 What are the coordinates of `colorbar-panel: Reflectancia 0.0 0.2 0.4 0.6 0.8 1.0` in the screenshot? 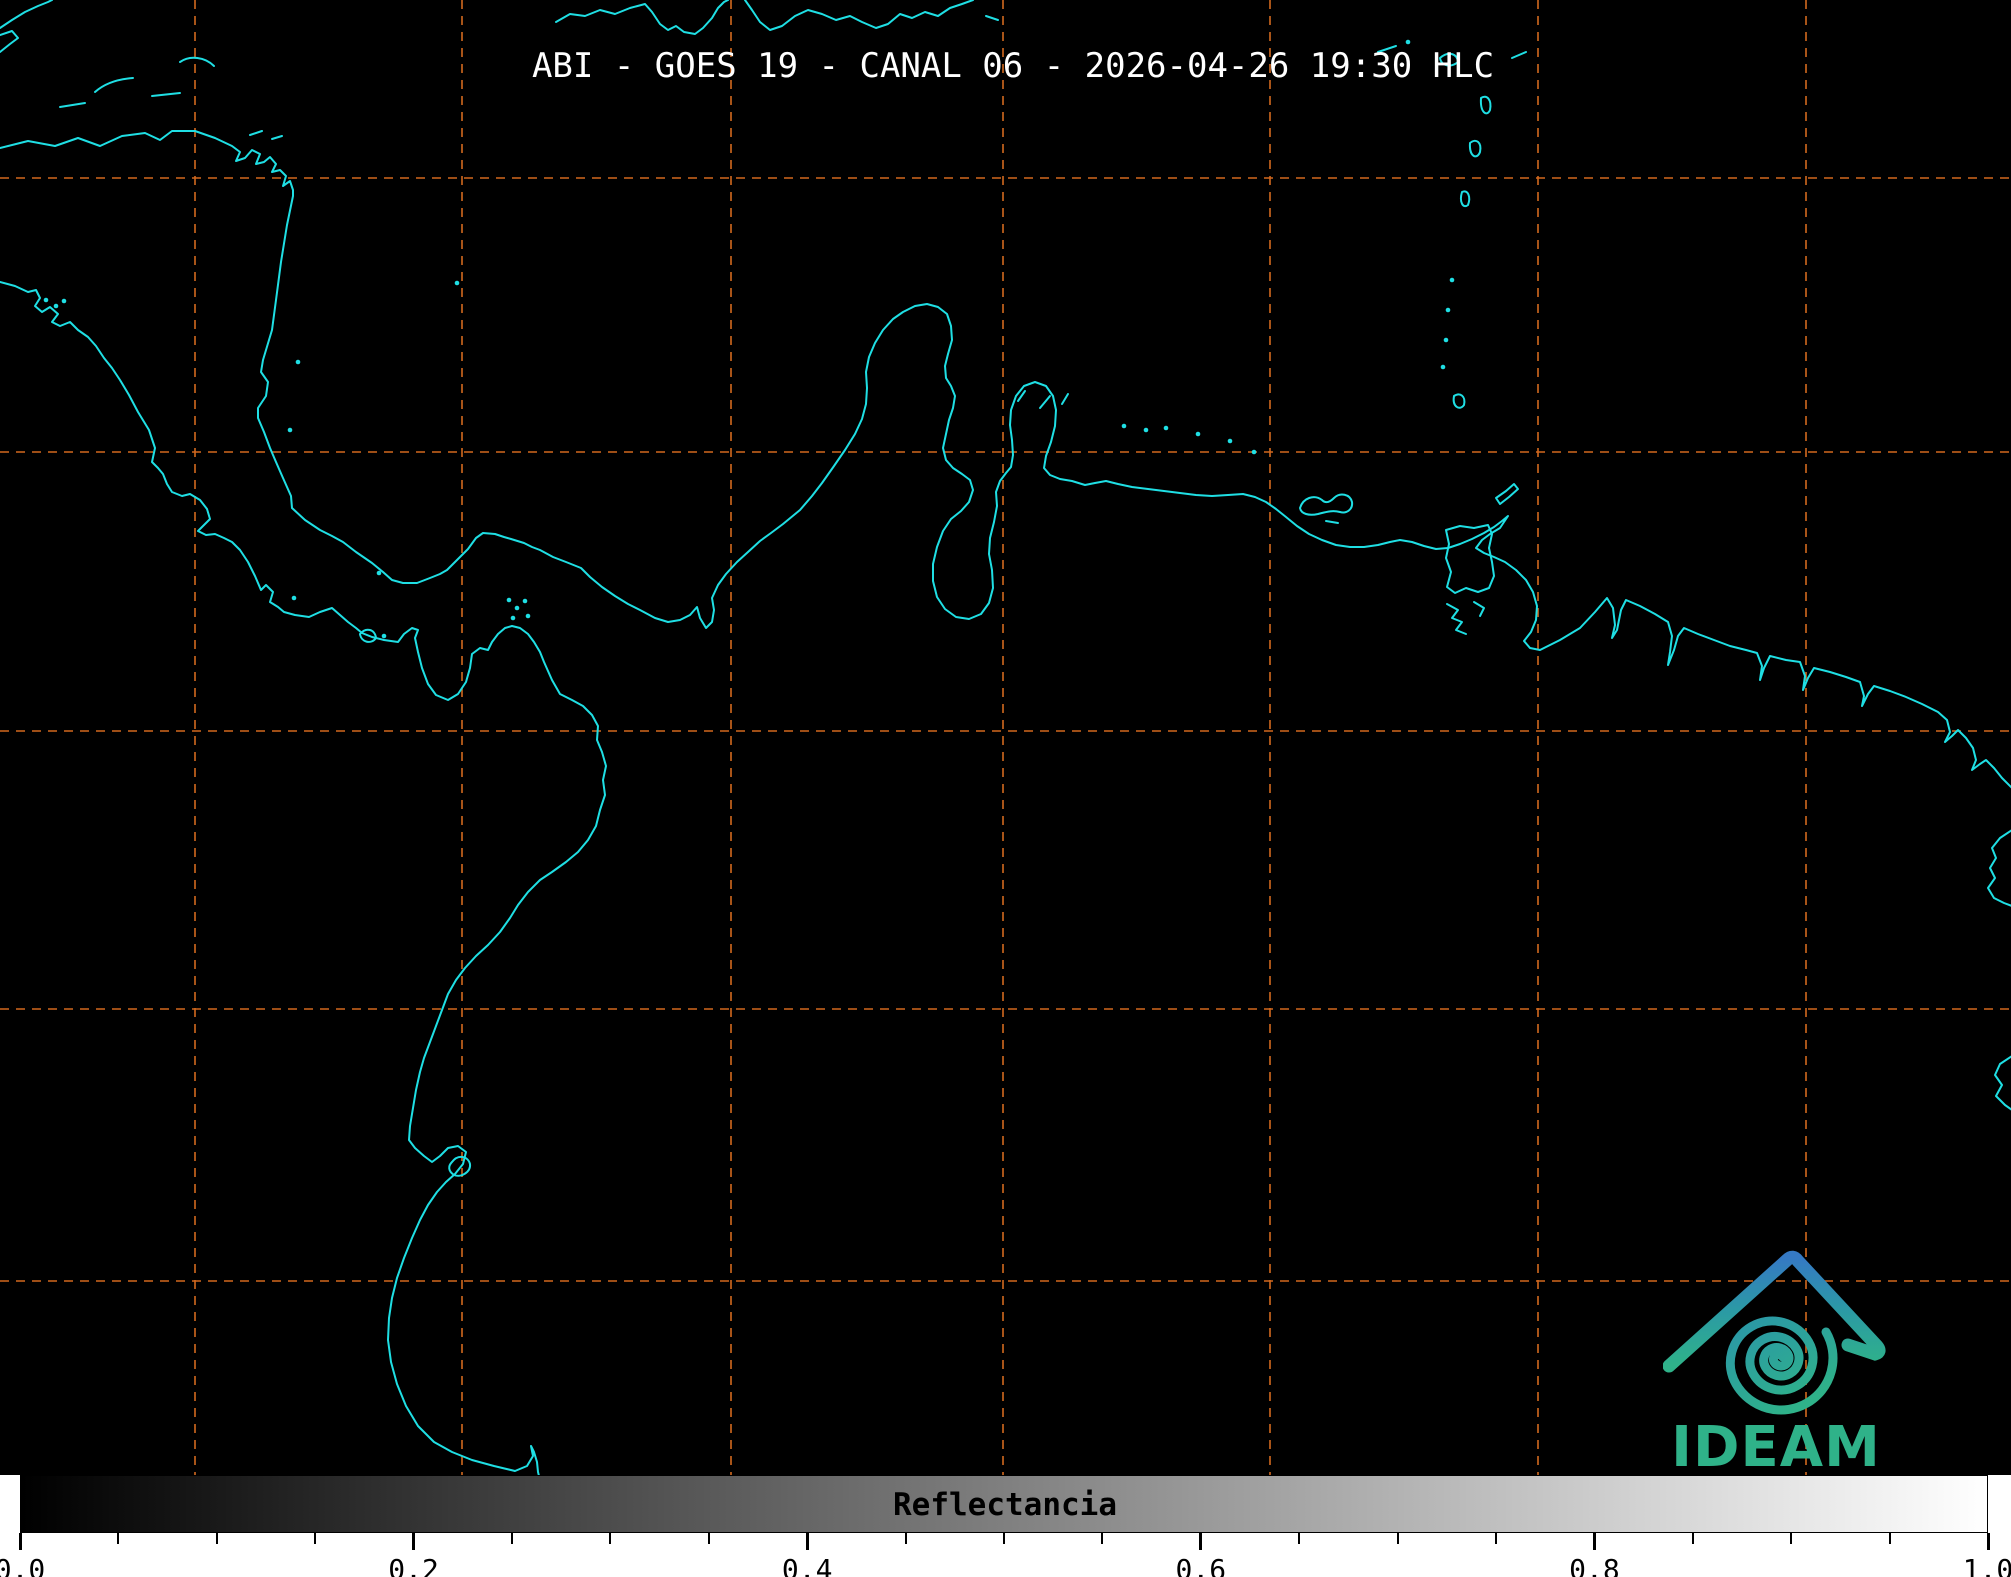 It's located at (1005, 1526).